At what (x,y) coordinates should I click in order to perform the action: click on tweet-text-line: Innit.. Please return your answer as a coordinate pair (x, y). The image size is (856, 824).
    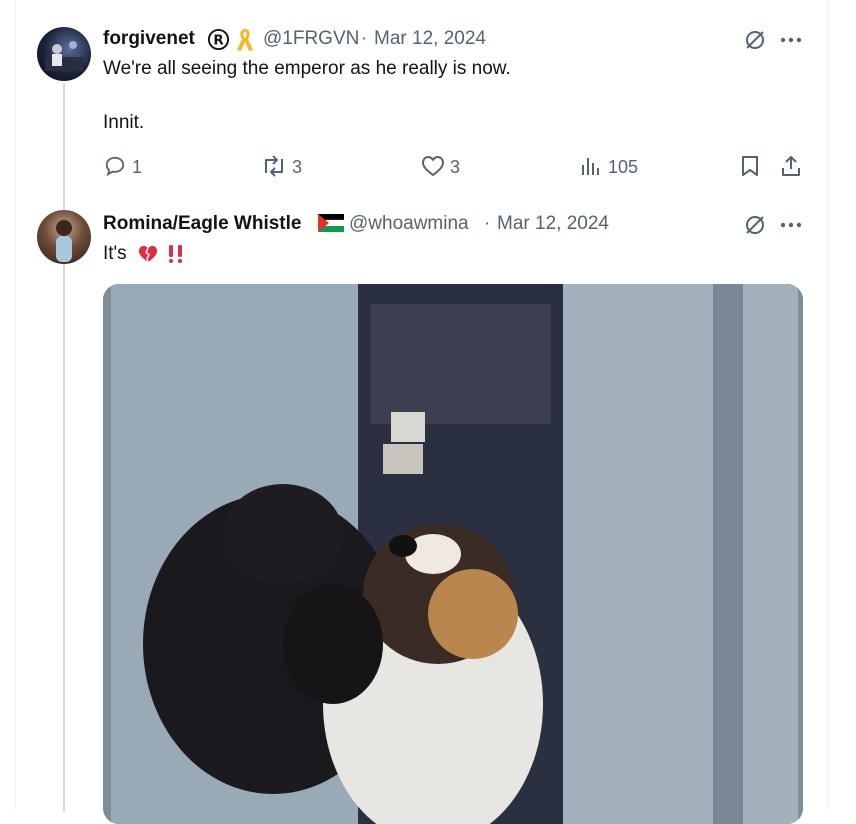
    Looking at the image, I should click on (124, 122).